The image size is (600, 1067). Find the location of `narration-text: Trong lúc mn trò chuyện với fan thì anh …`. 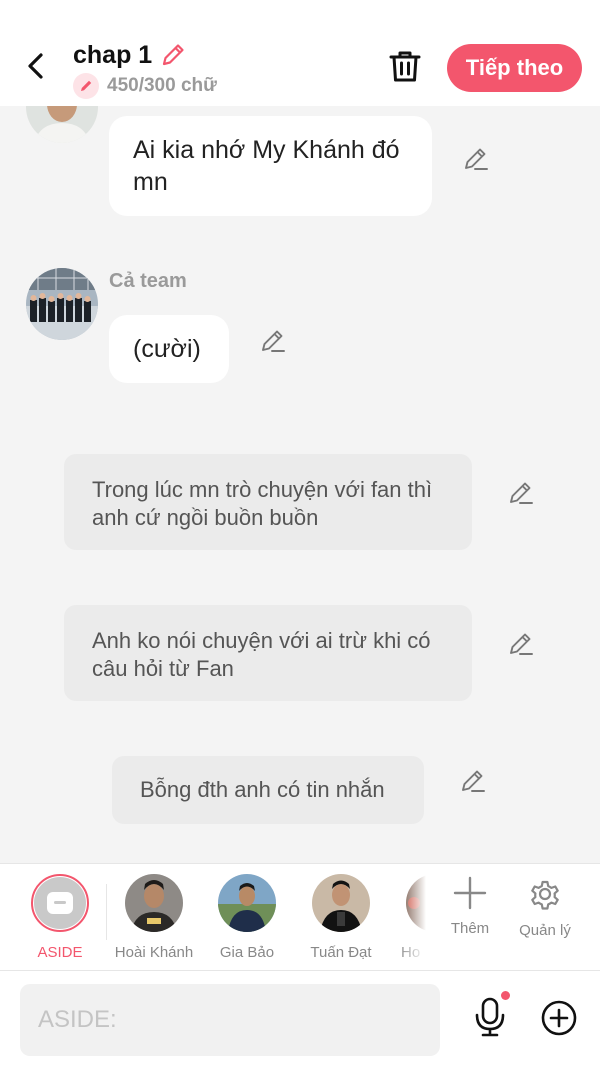

narration-text: Trong lúc mn trò chuyện với fan thì anh … is located at coordinates (262, 503).